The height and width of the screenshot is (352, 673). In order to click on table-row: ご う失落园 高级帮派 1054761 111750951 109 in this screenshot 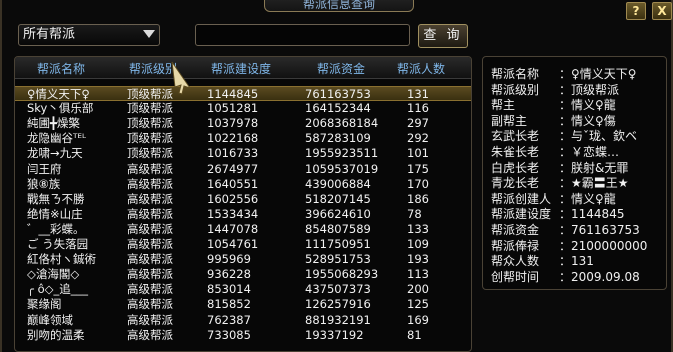, I will do `click(243, 244)`.